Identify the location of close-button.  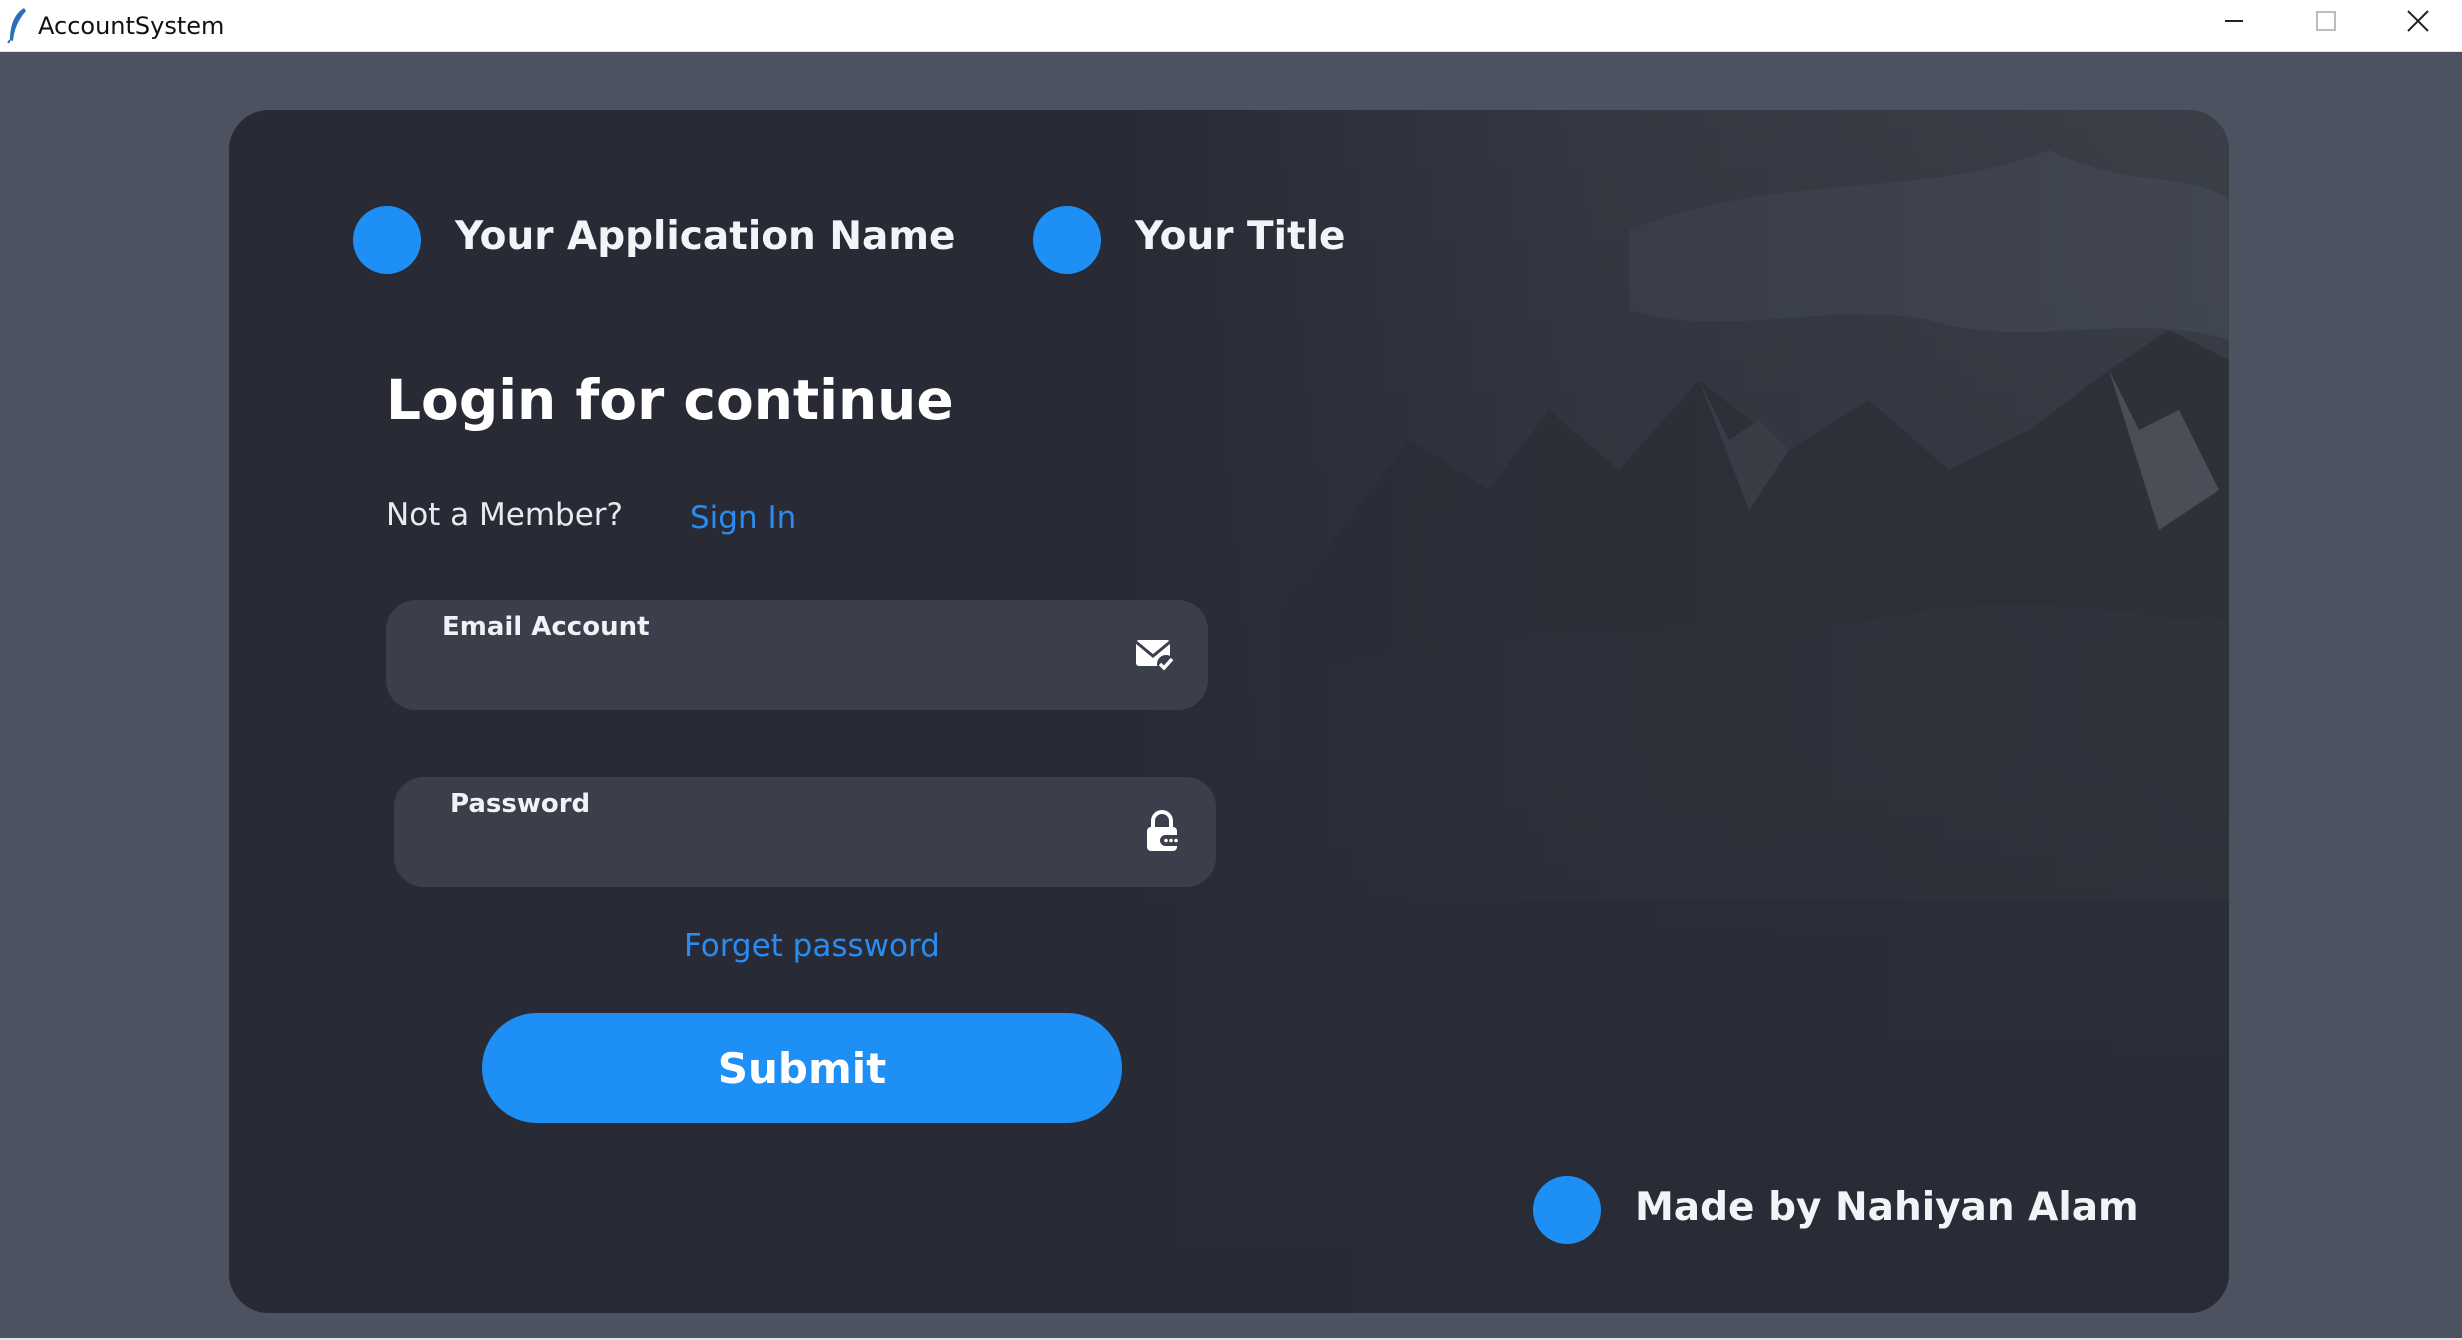
(2417, 21).